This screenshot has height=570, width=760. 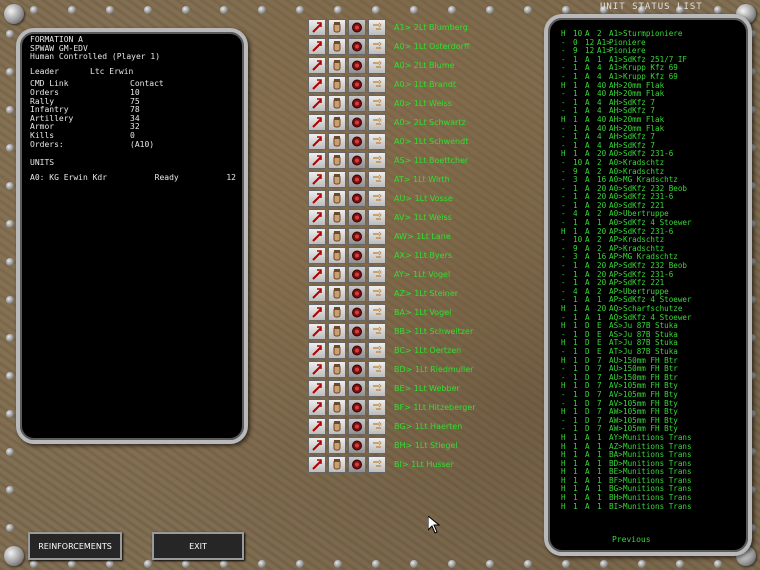 What do you see at coordinates (428, 388) in the screenshot?
I see `formation-row: BE> 1Lt Webber` at bounding box center [428, 388].